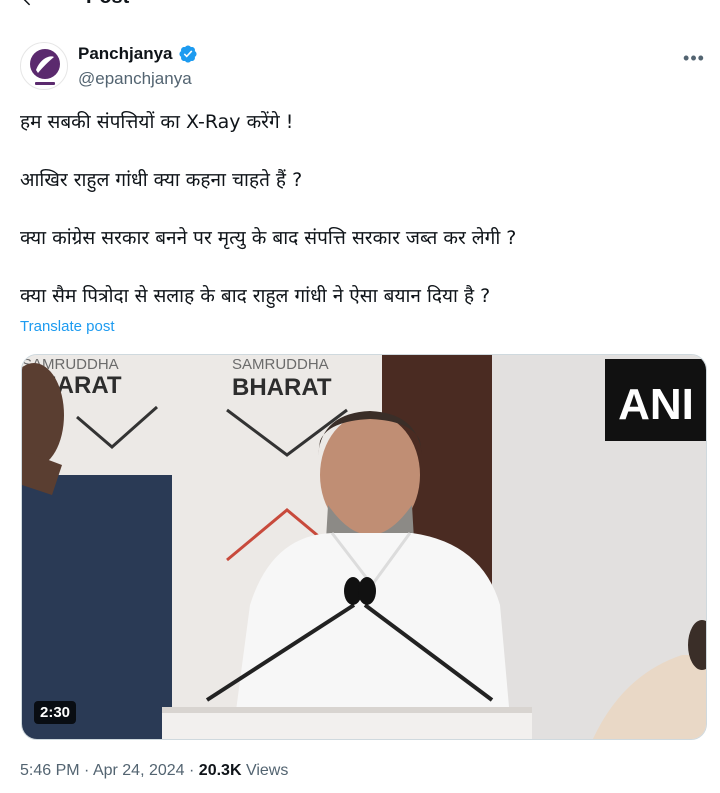 Image resolution: width=720 pixels, height=793 pixels. What do you see at coordinates (135, 79) in the screenshot?
I see `handle: @epanchjanya` at bounding box center [135, 79].